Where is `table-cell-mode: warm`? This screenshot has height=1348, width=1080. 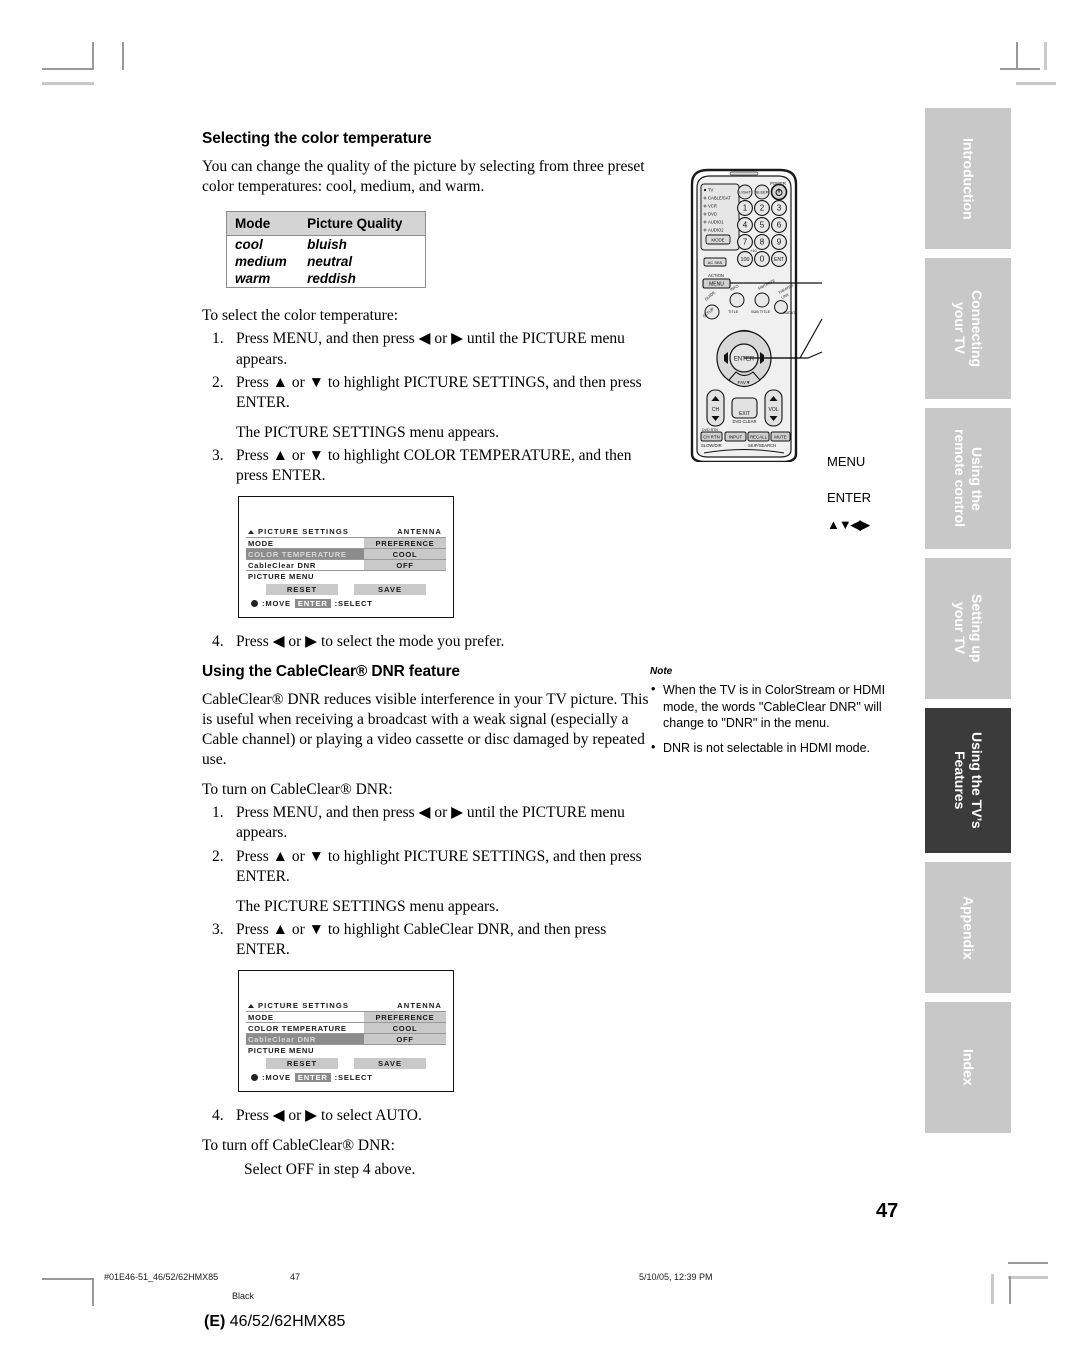 table-cell-mode: warm is located at coordinates (253, 279).